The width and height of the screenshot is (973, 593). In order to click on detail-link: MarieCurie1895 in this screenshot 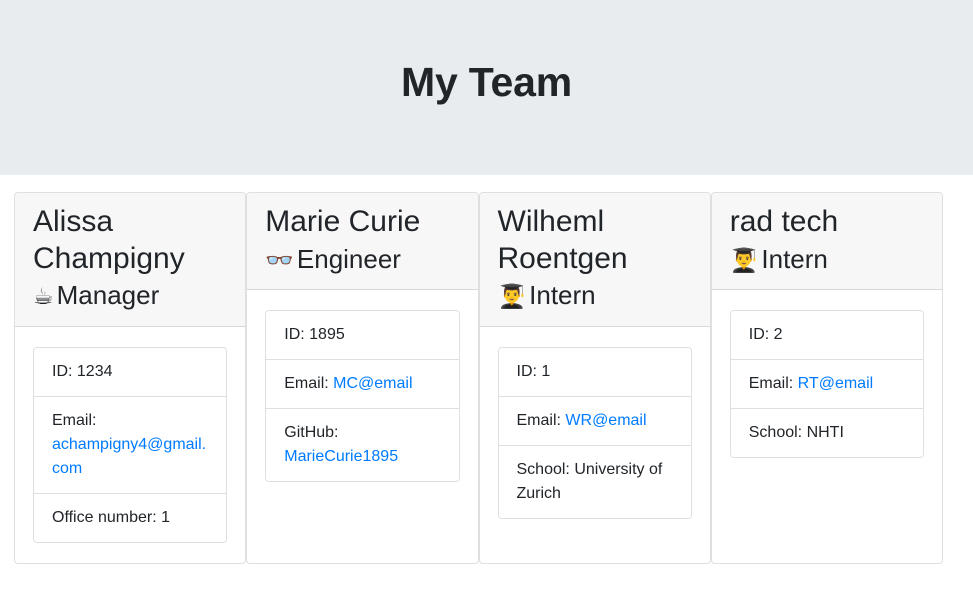, I will do `click(341, 456)`.